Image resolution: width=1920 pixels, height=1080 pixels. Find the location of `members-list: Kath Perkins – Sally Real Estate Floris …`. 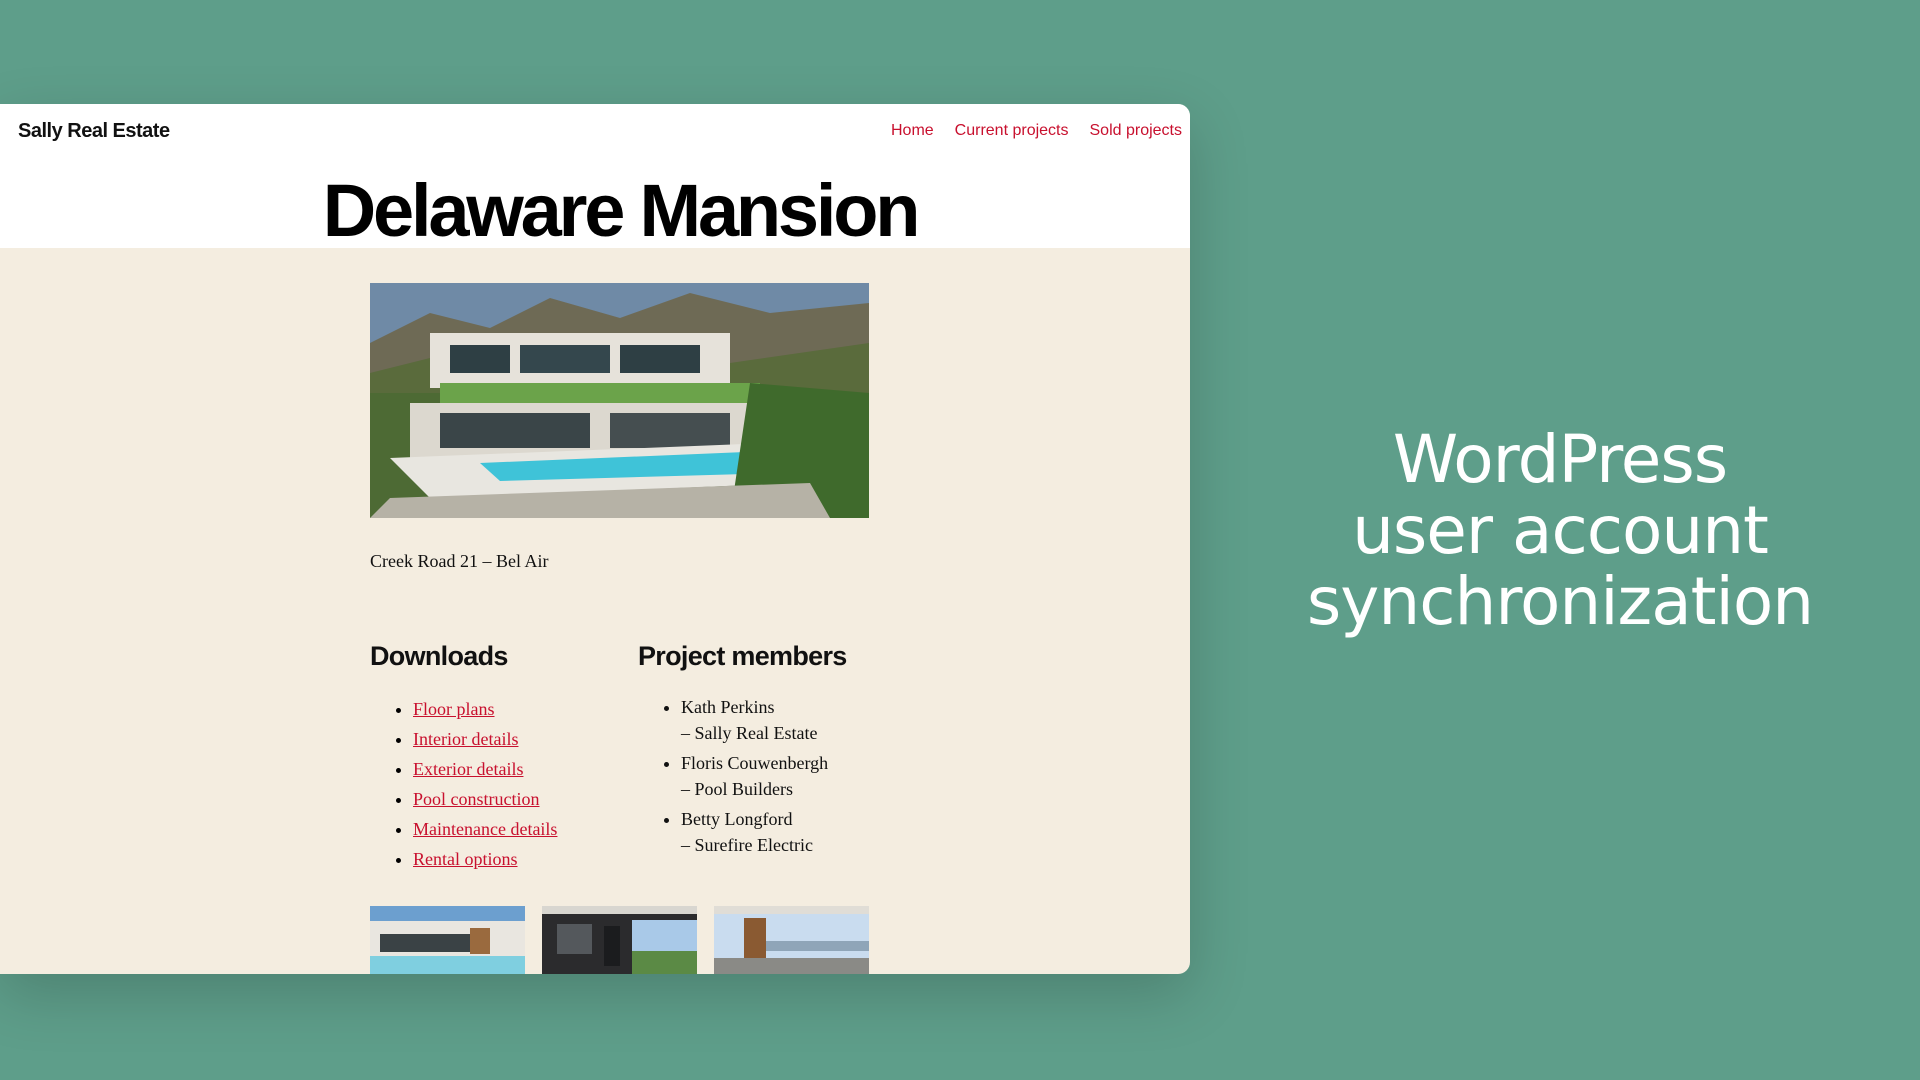

members-list: Kath Perkins – Sally Real Estate Floris … is located at coordinates (733, 778).